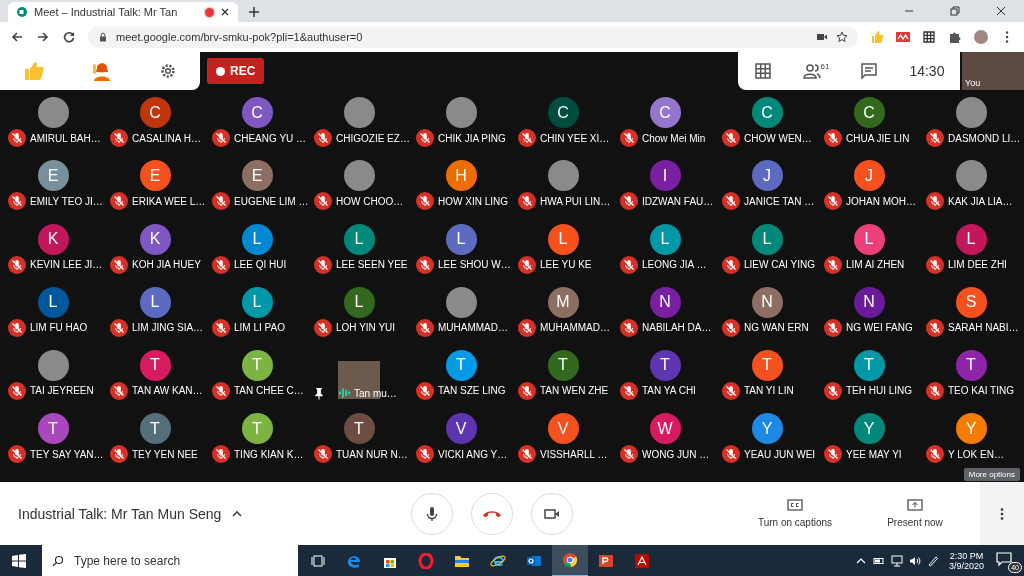 Image resolution: width=1024 pixels, height=576 pixels. I want to click on self-label: You, so click(973, 83).